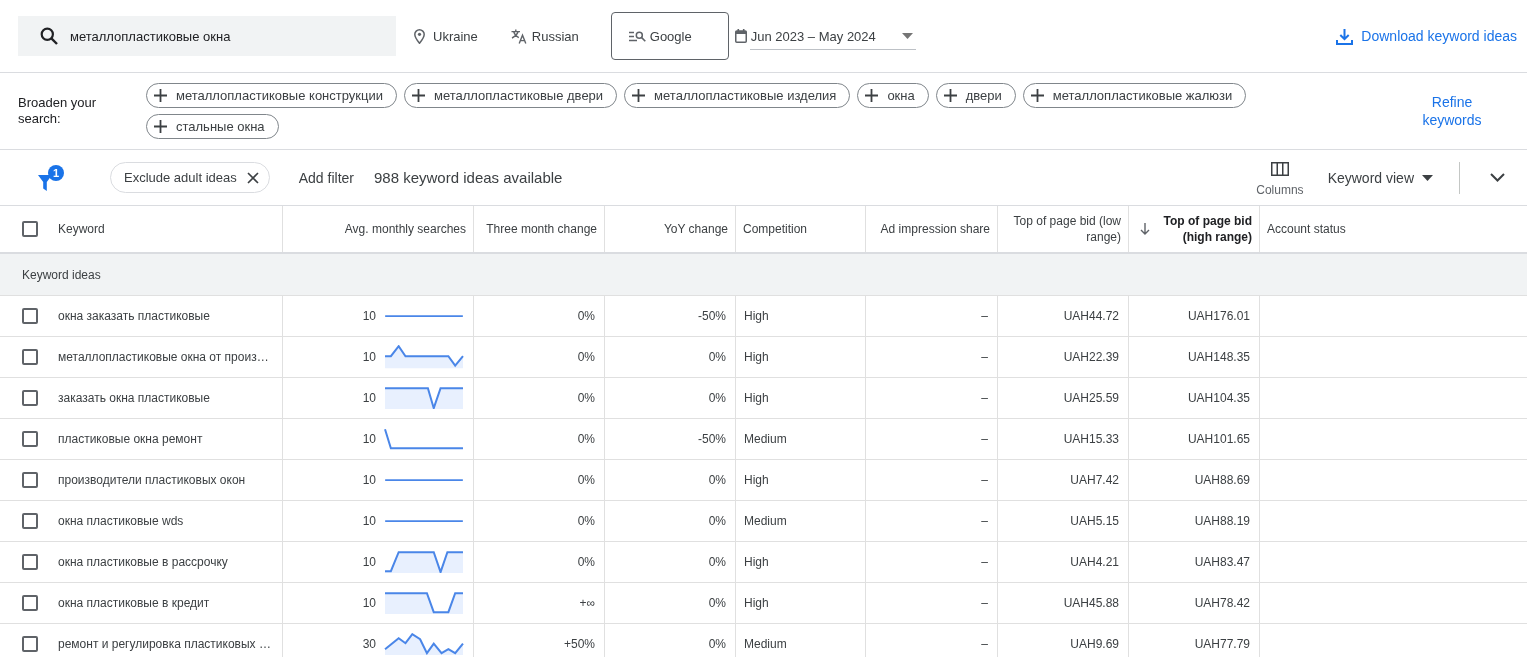  I want to click on table-cell: UAH88.19, so click(1222, 521).